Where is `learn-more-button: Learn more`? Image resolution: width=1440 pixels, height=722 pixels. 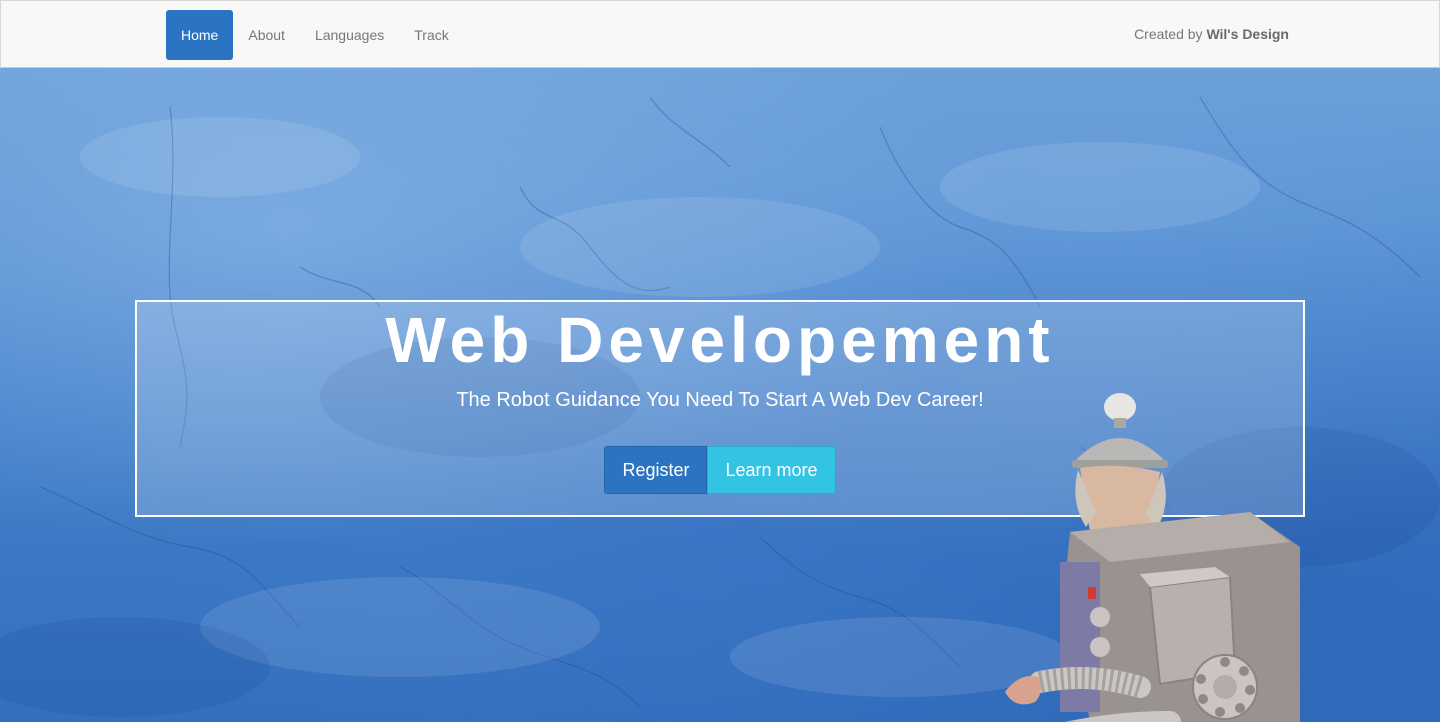
learn-more-button: Learn more is located at coordinates (771, 470).